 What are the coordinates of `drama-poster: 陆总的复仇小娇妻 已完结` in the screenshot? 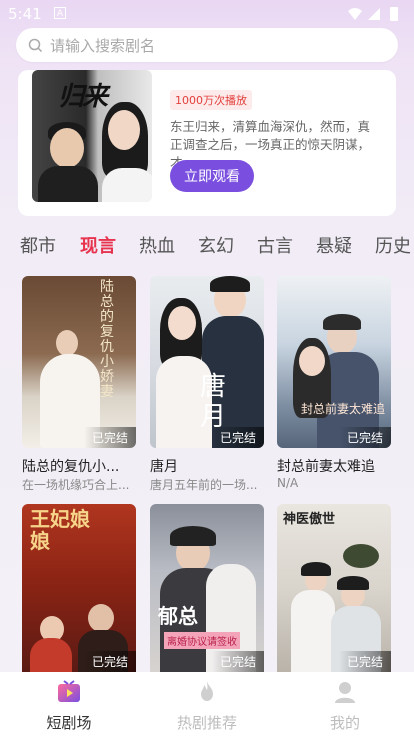 It's located at (79, 362).